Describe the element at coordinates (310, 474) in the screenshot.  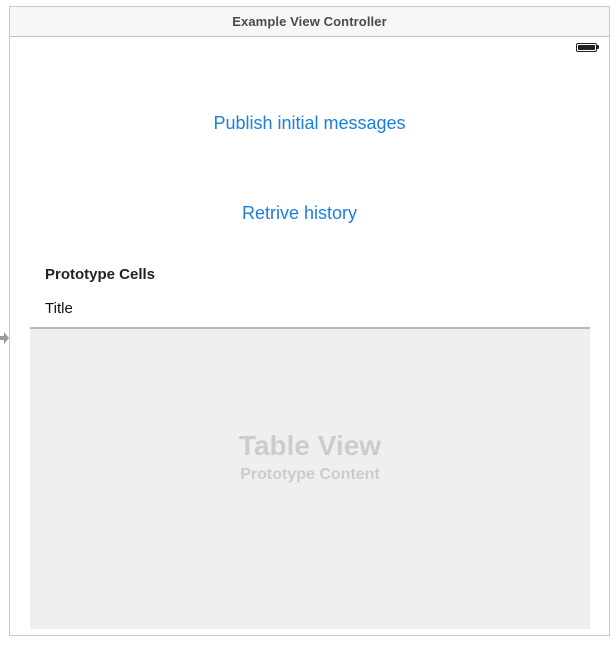
I see `table-view-placeholder-subtitle: Prototype Content` at that location.